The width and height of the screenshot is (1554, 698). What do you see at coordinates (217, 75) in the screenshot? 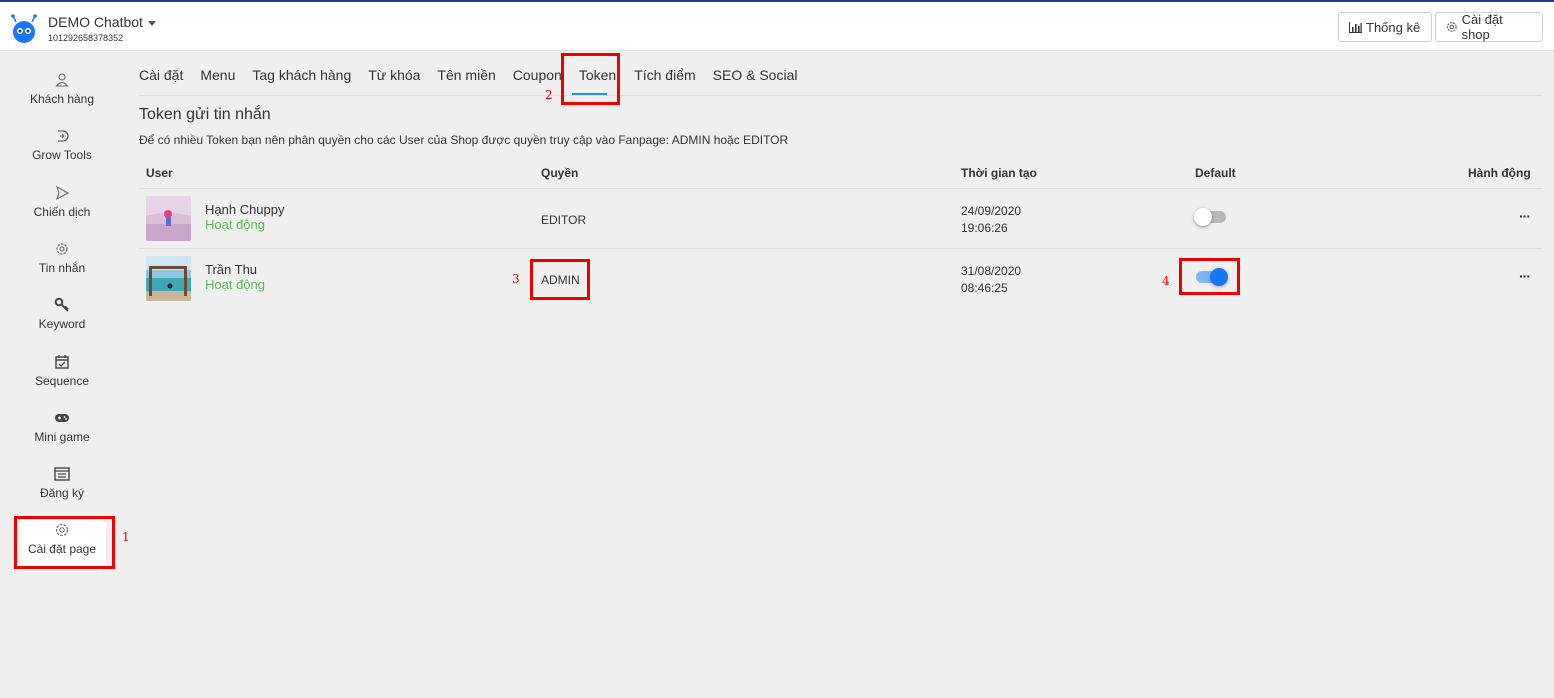
I see `tab-menu: Menu` at bounding box center [217, 75].